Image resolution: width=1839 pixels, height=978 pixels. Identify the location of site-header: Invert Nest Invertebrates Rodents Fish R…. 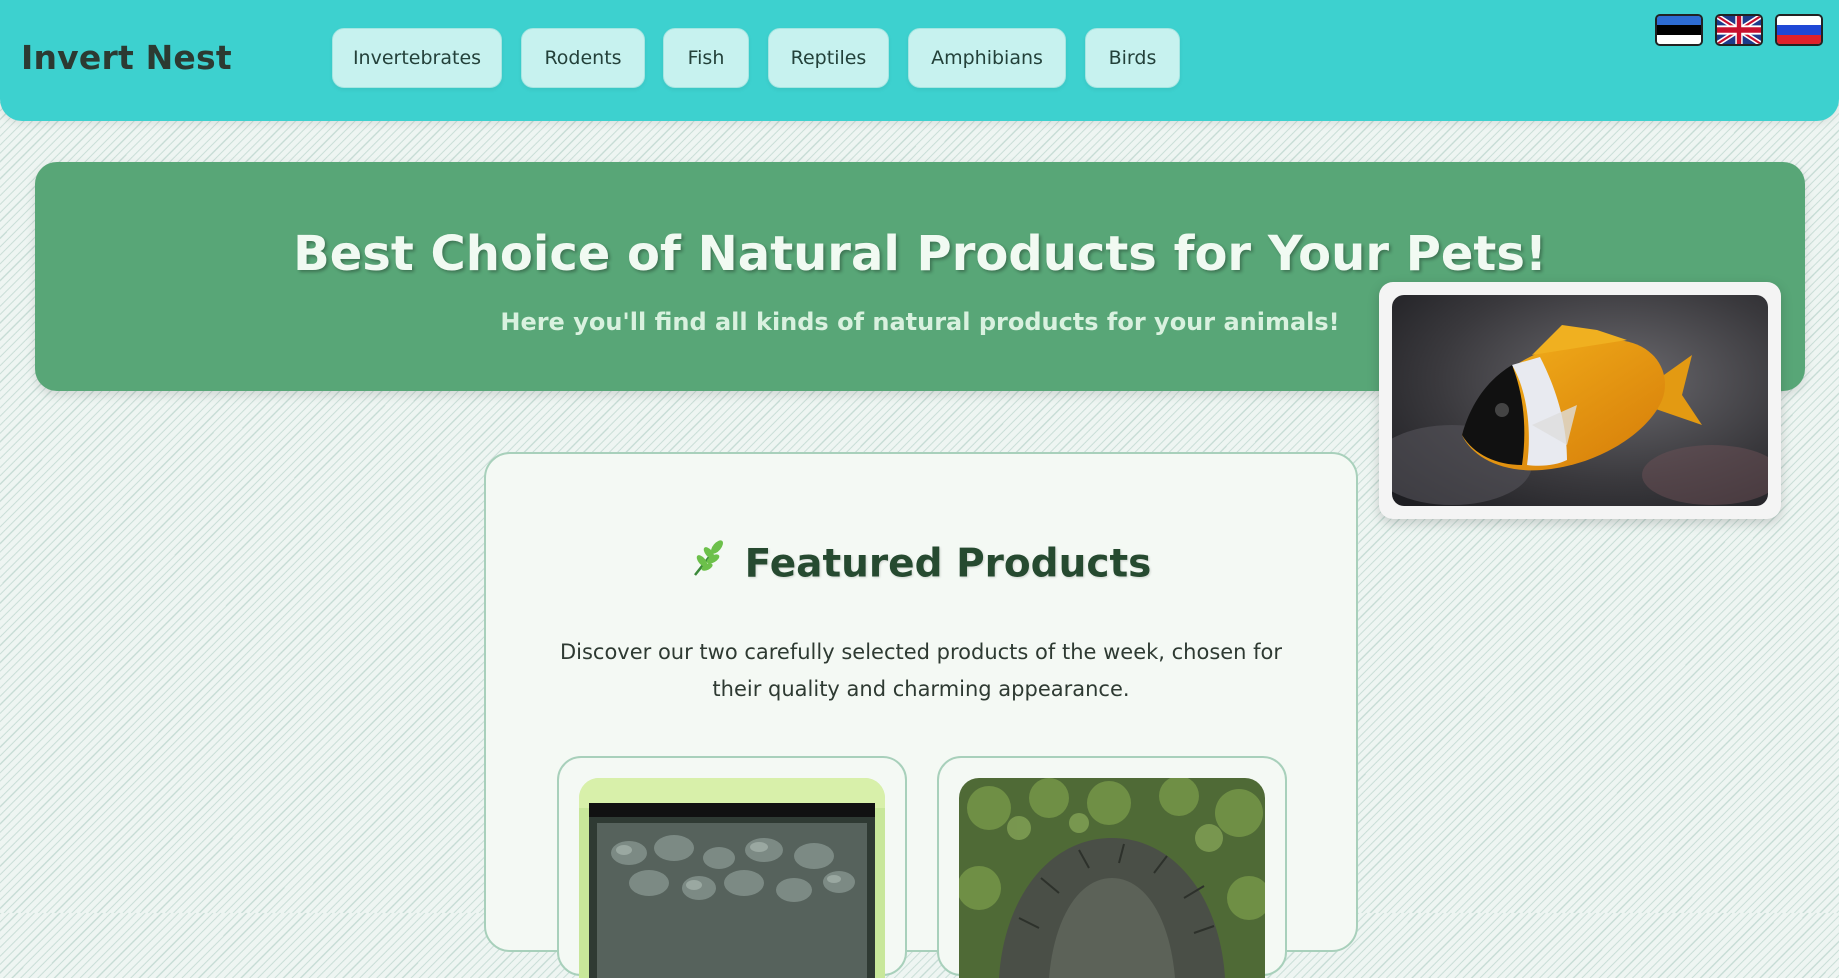
(919, 60).